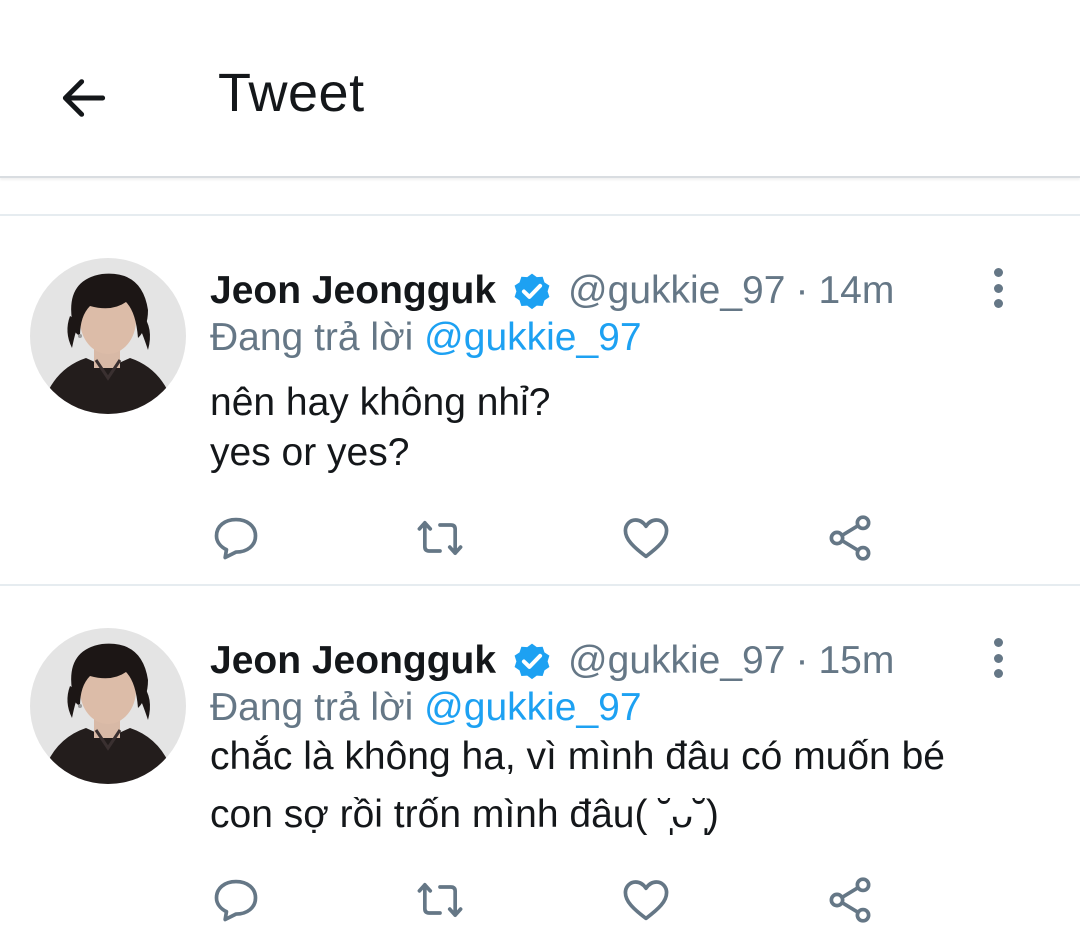 Image resolution: width=1080 pixels, height=943 pixels. What do you see at coordinates (291, 93) in the screenshot?
I see `page-title: Tweet` at bounding box center [291, 93].